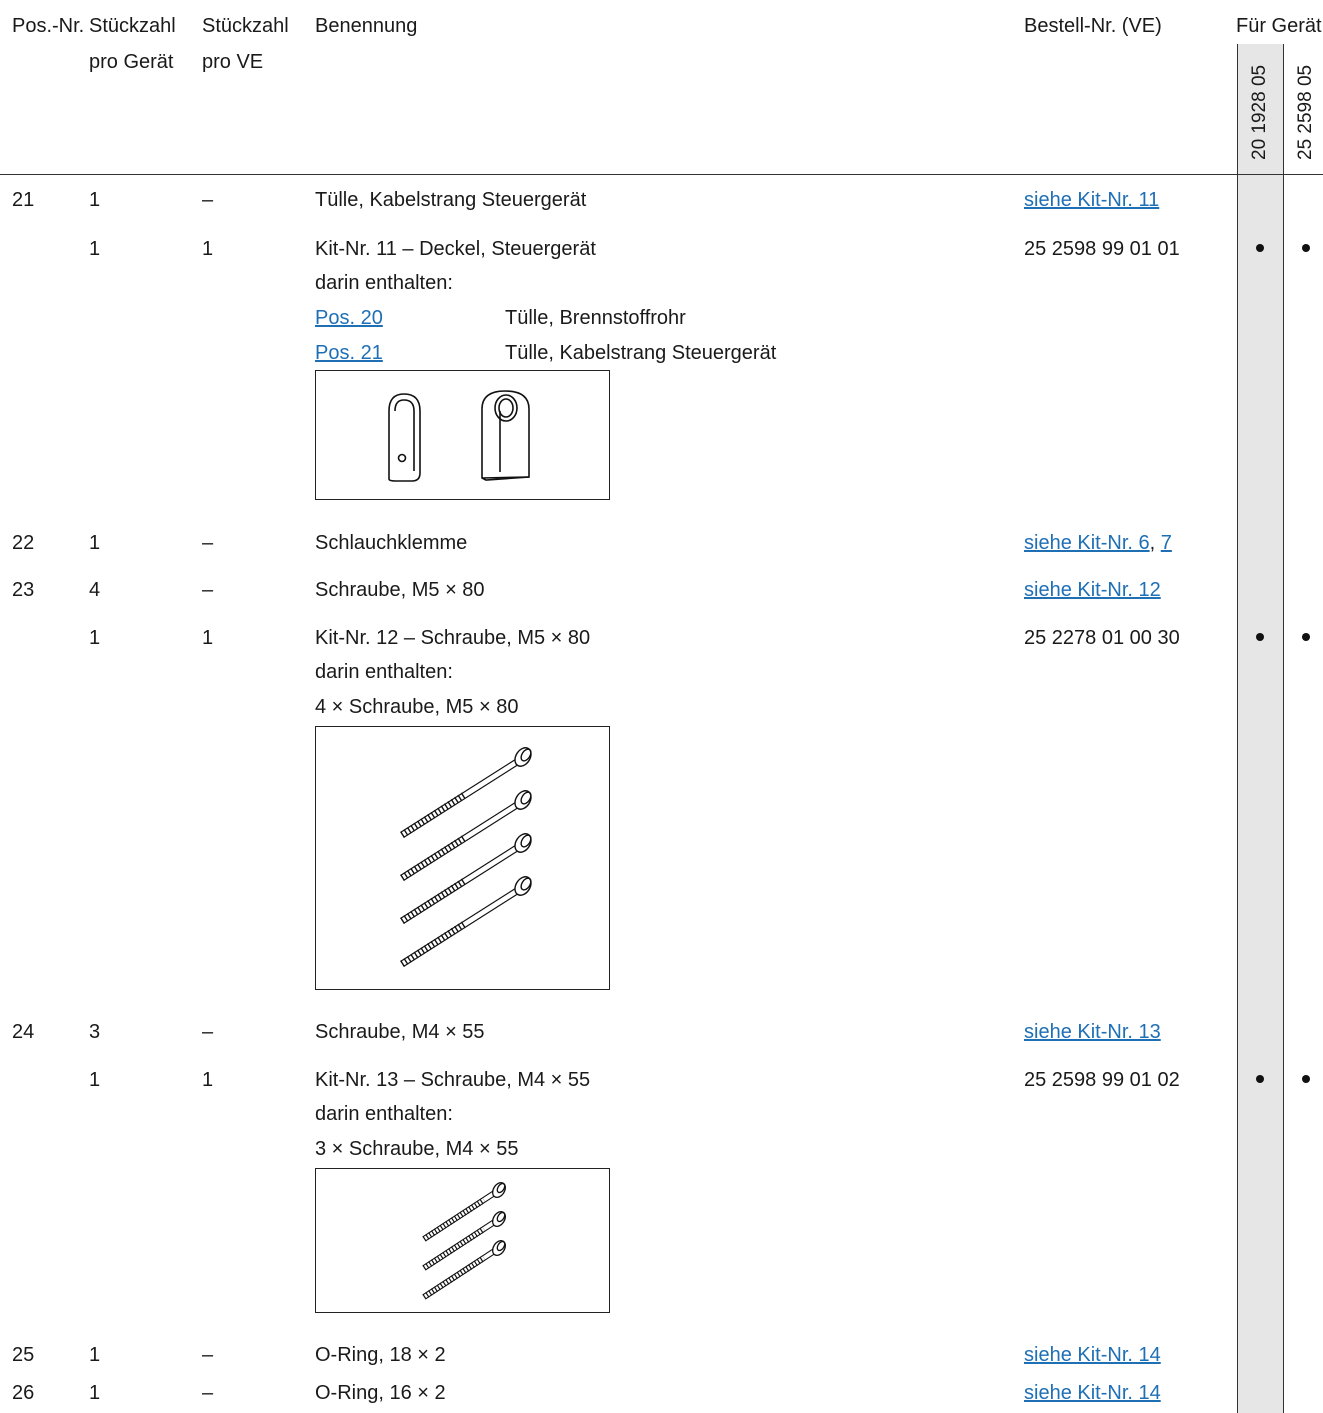 The height and width of the screenshot is (1413, 1323). I want to click on kit-link-group: siehe Kit-Nr. 6, 7, so click(1098, 543).